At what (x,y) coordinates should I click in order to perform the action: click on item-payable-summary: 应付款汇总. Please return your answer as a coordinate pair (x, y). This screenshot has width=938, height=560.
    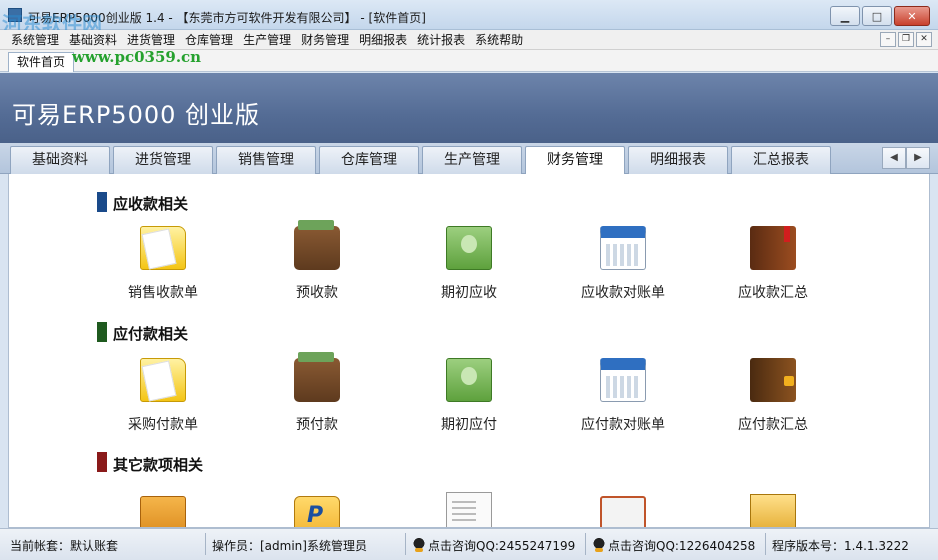
    Looking at the image, I should click on (773, 396).